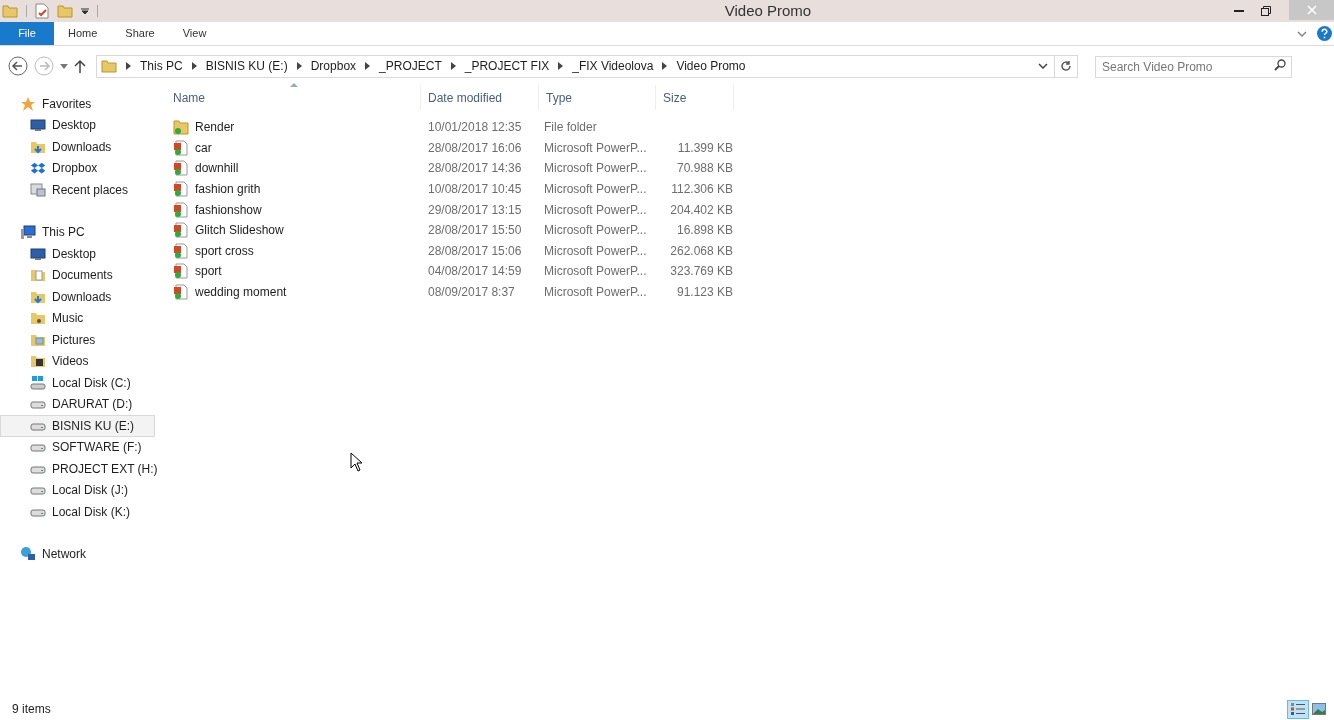 This screenshot has height=720, width=1334. Describe the element at coordinates (597, 97) in the screenshot. I see `column-header: Type` at that location.